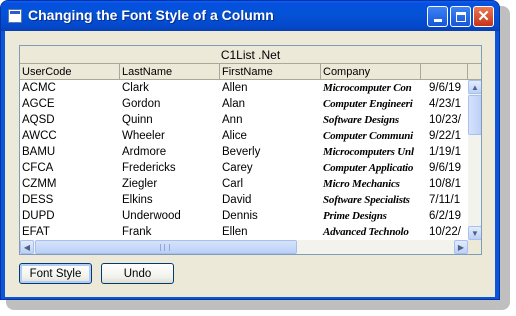 This screenshot has width=516, height=316. What do you see at coordinates (70, 217) in the screenshot?
I see `cell-usercode: DUPD` at bounding box center [70, 217].